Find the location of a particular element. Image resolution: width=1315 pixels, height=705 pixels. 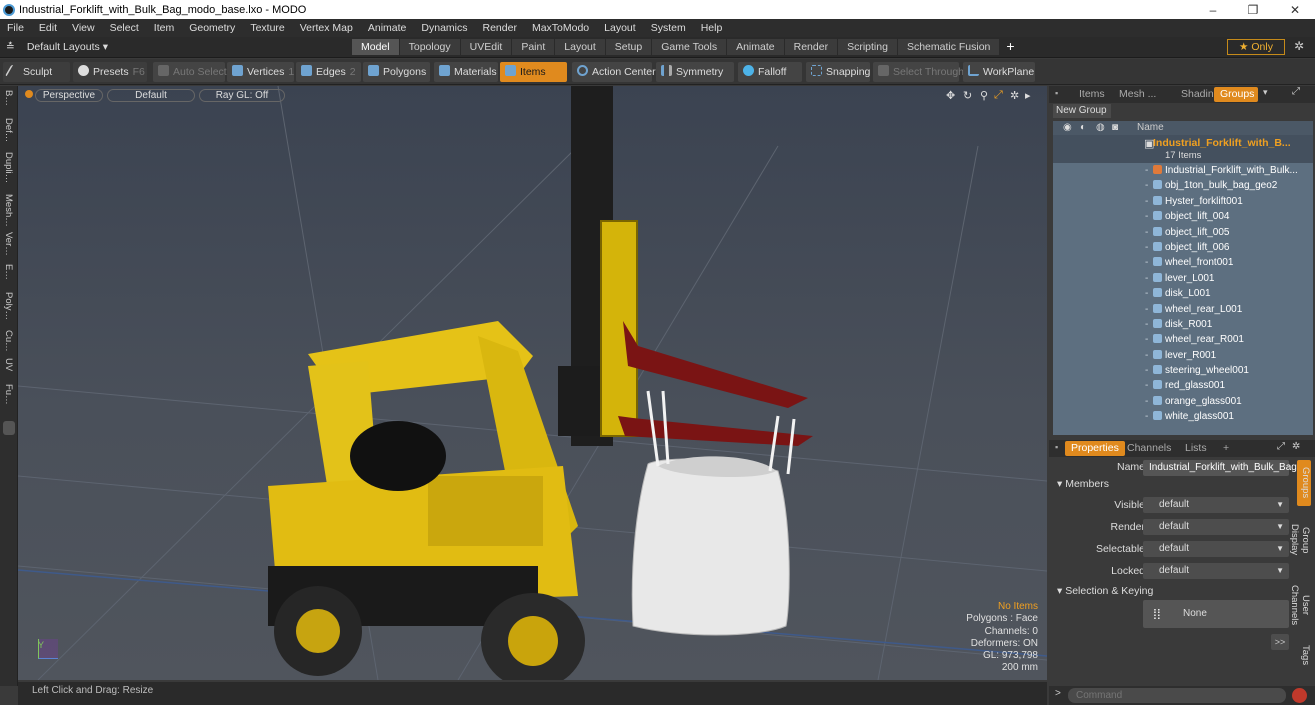

expand-button: >> is located at coordinates (1280, 642).